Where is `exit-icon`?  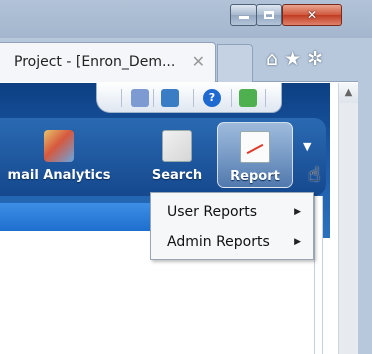 exit-icon is located at coordinates (248, 98).